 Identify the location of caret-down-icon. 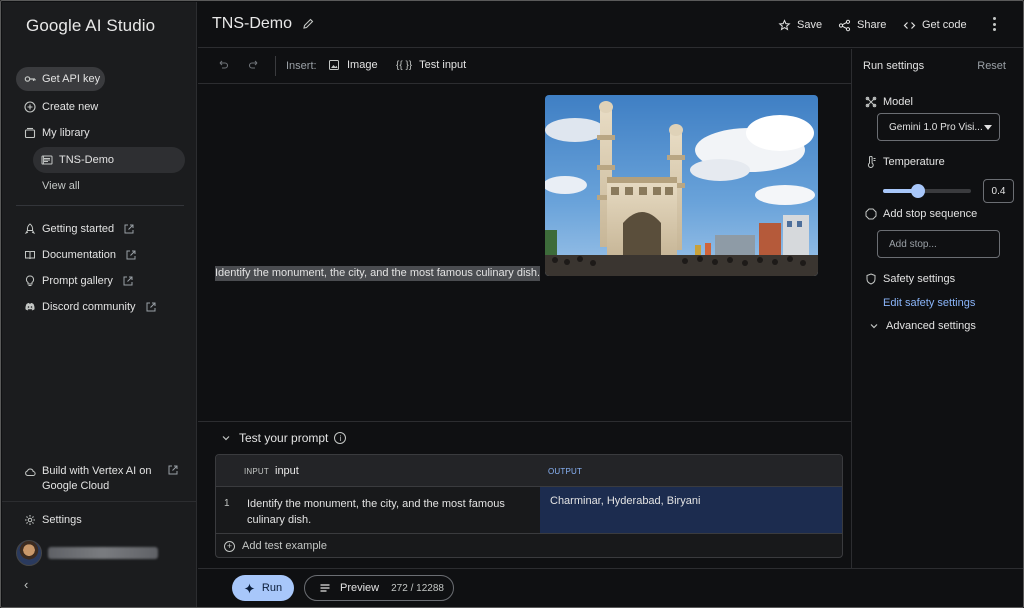
(988, 127).